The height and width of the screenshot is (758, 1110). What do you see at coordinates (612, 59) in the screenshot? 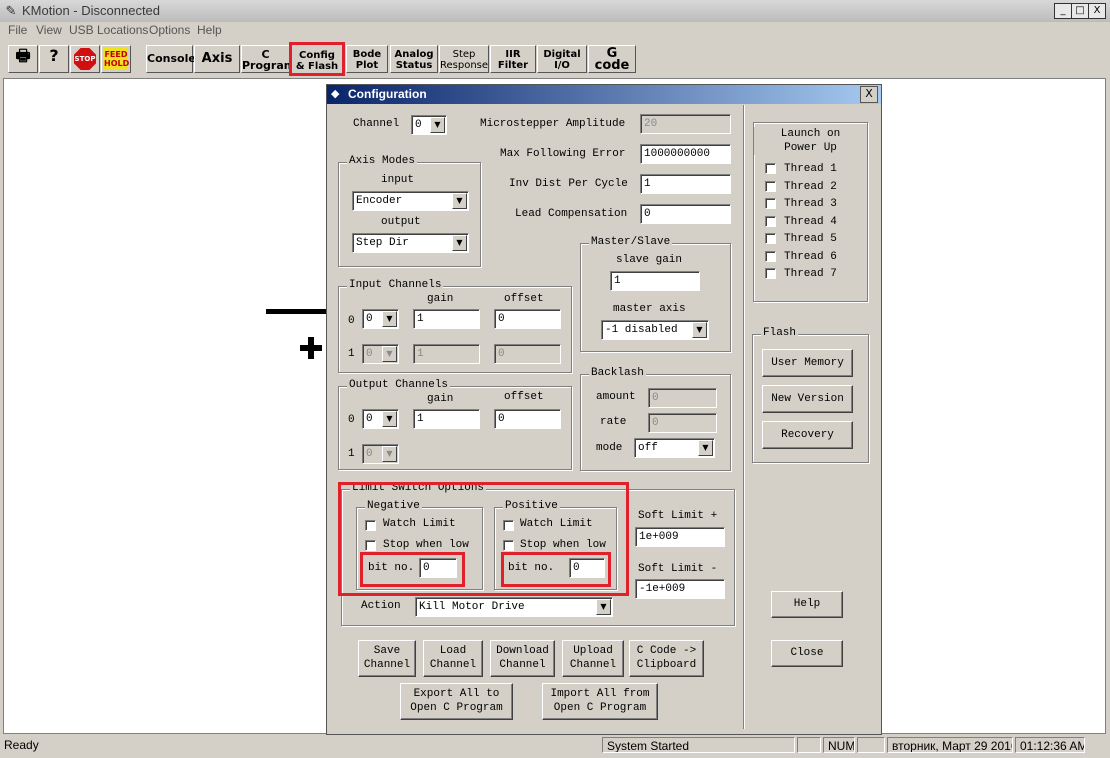
I see `gcode-button: G code` at bounding box center [612, 59].